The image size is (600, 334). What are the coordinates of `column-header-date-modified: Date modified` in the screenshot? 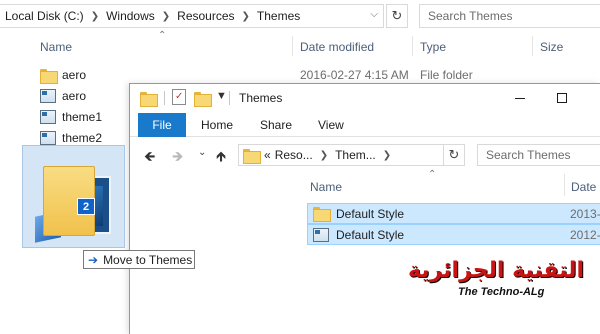 It's located at (337, 47).